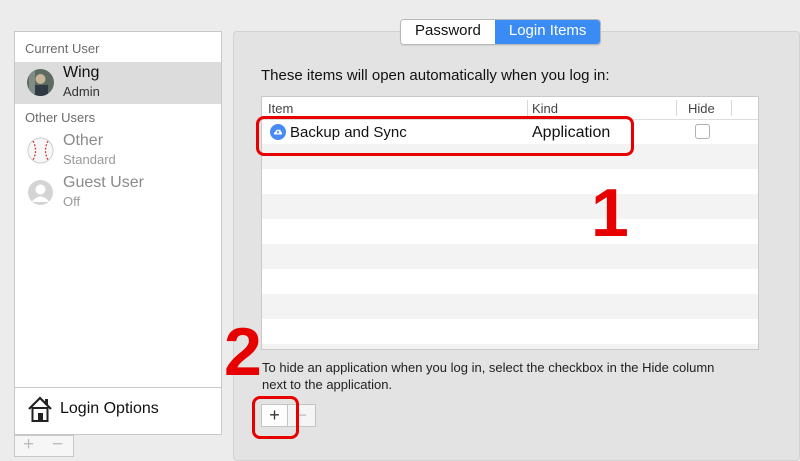 The height and width of the screenshot is (461, 800). Describe the element at coordinates (40, 150) in the screenshot. I see `baseball-icon` at that location.